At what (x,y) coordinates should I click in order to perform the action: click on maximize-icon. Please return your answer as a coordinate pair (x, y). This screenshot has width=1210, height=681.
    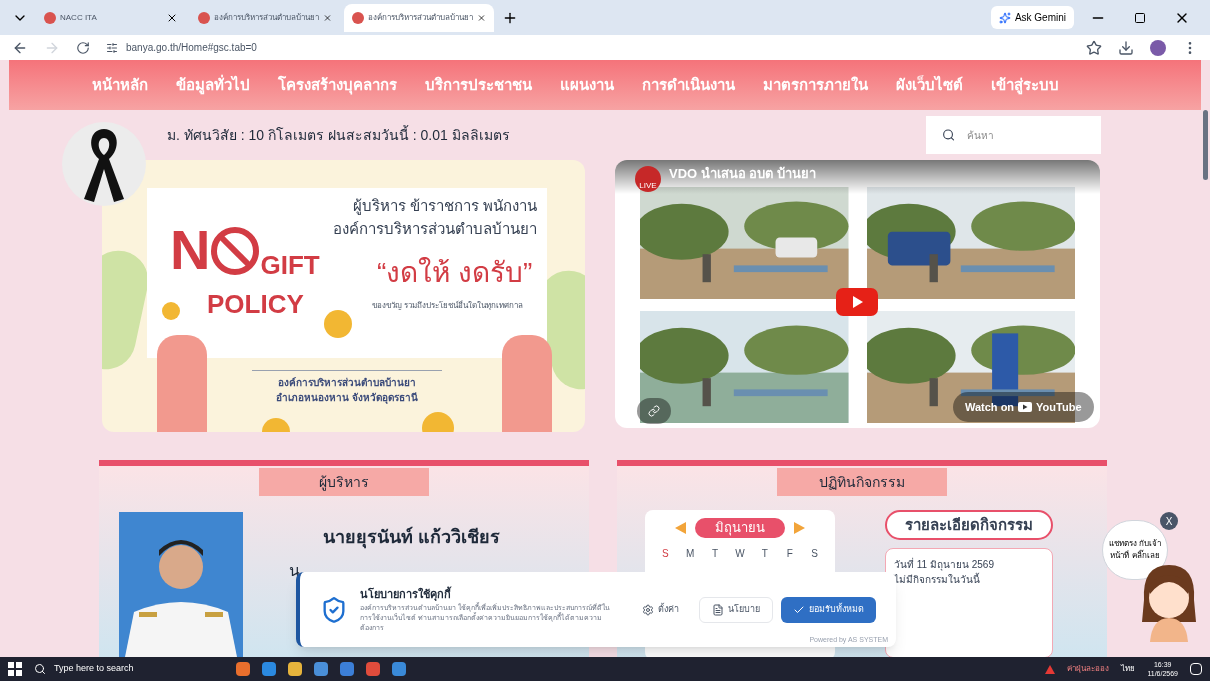
    Looking at the image, I should click on (1140, 17).